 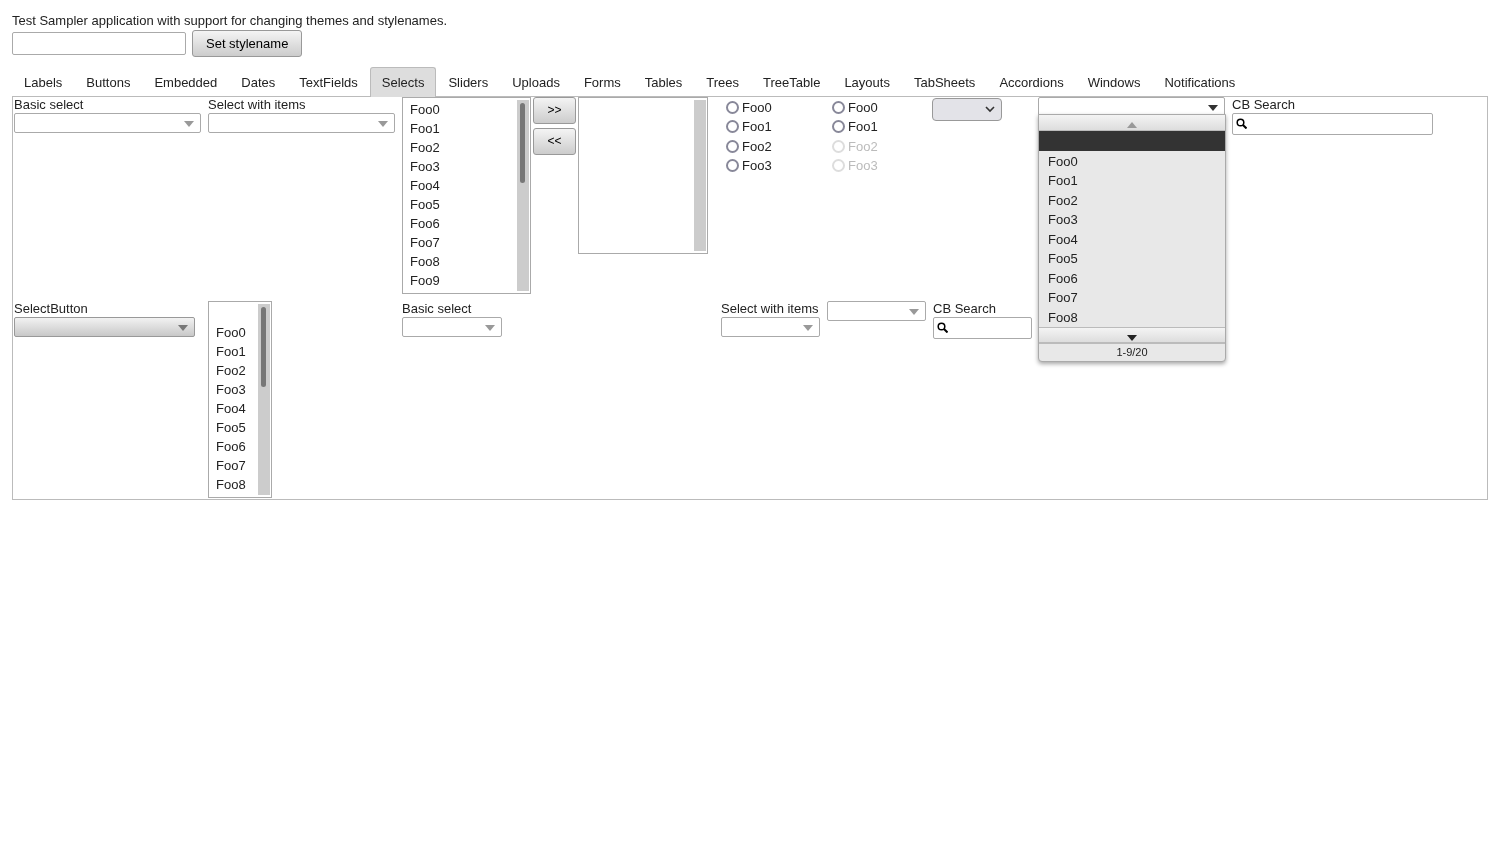 What do you see at coordinates (643, 175) in the screenshot?
I see `list-box` at bounding box center [643, 175].